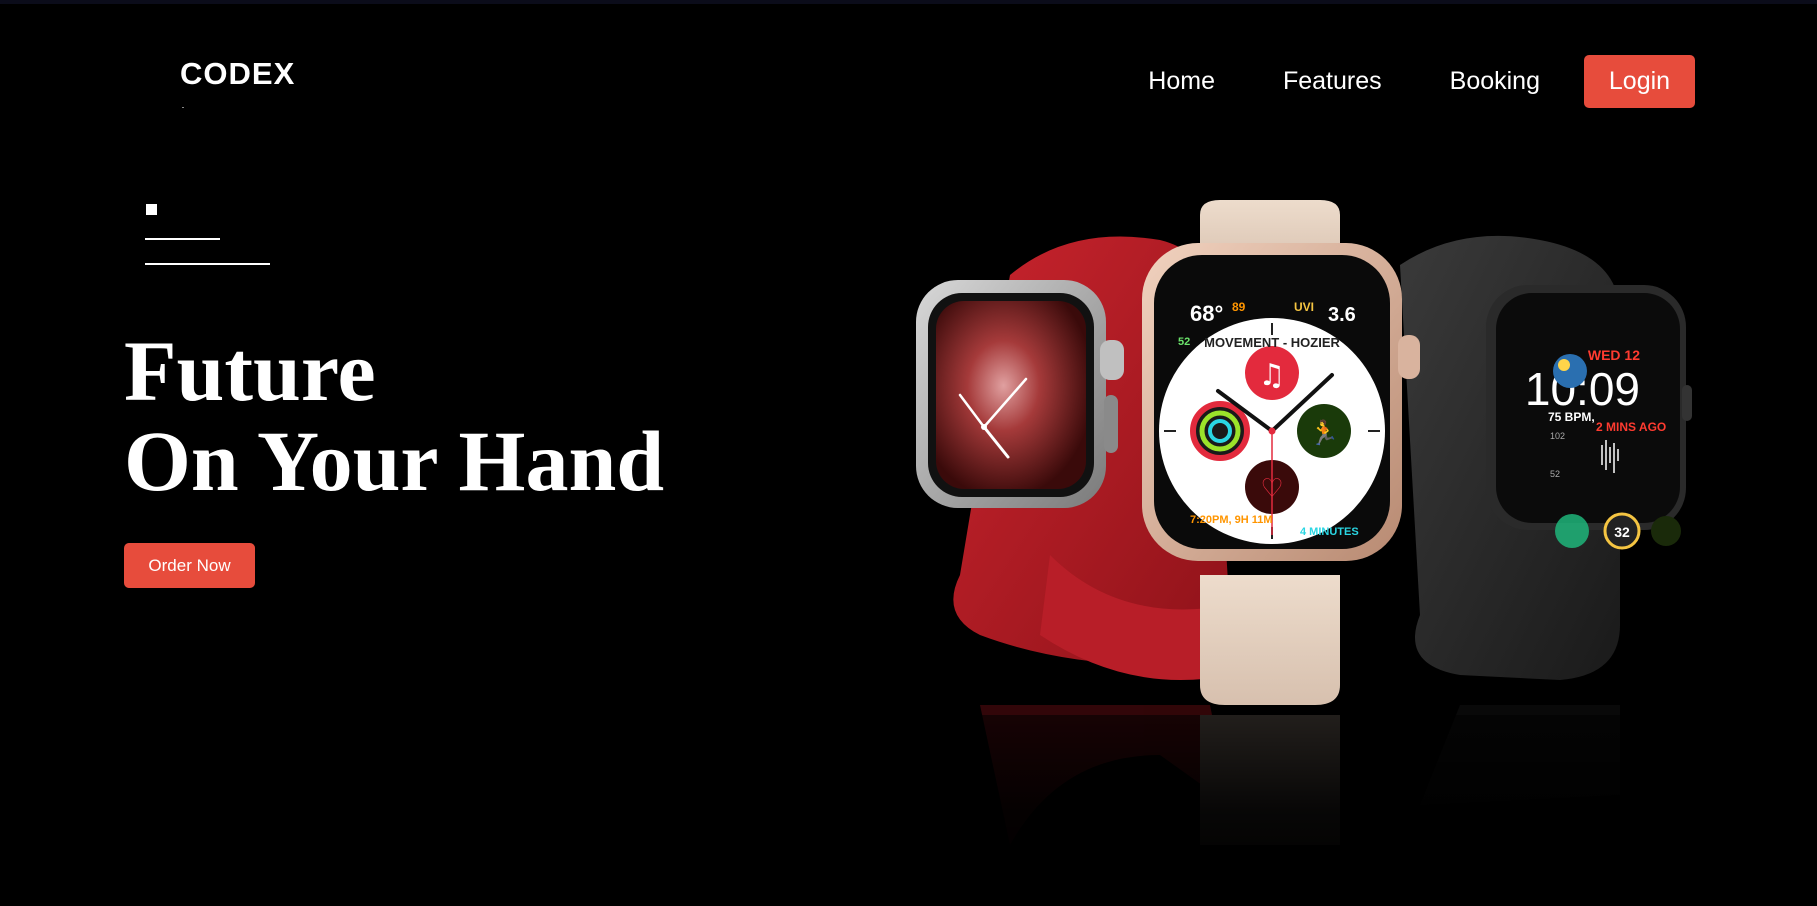 The width and height of the screenshot is (1817, 906). Describe the element at coordinates (1495, 81) in the screenshot. I see `nav-booking: Booking` at that location.